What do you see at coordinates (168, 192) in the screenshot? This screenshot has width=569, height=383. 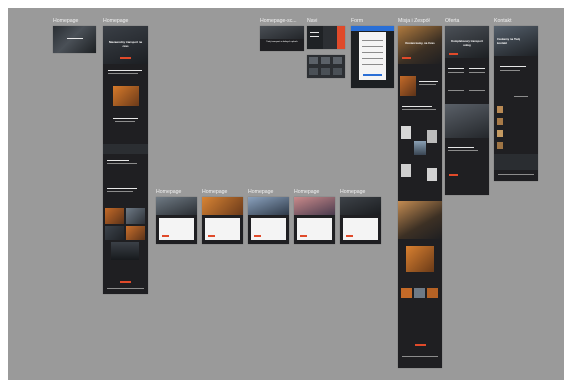 I see `frame-label-row2-1: Homepage` at bounding box center [168, 192].